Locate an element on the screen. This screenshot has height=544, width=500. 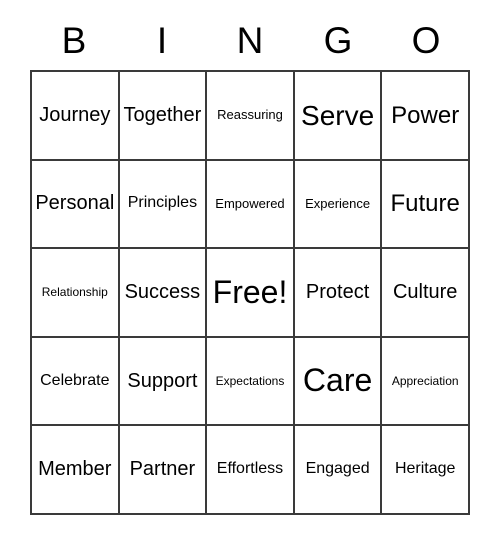
bingo-cell: Empowered is located at coordinates (251, 205).